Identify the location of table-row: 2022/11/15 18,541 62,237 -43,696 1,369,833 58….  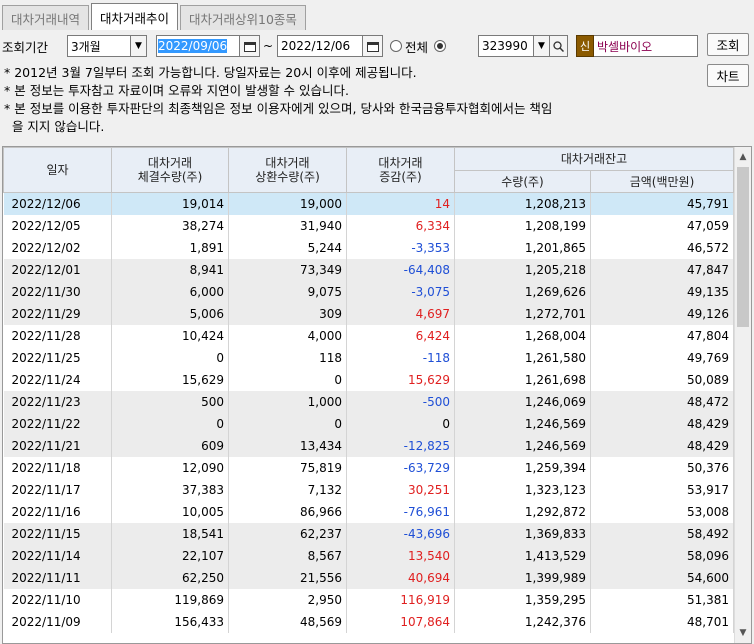
(368, 533).